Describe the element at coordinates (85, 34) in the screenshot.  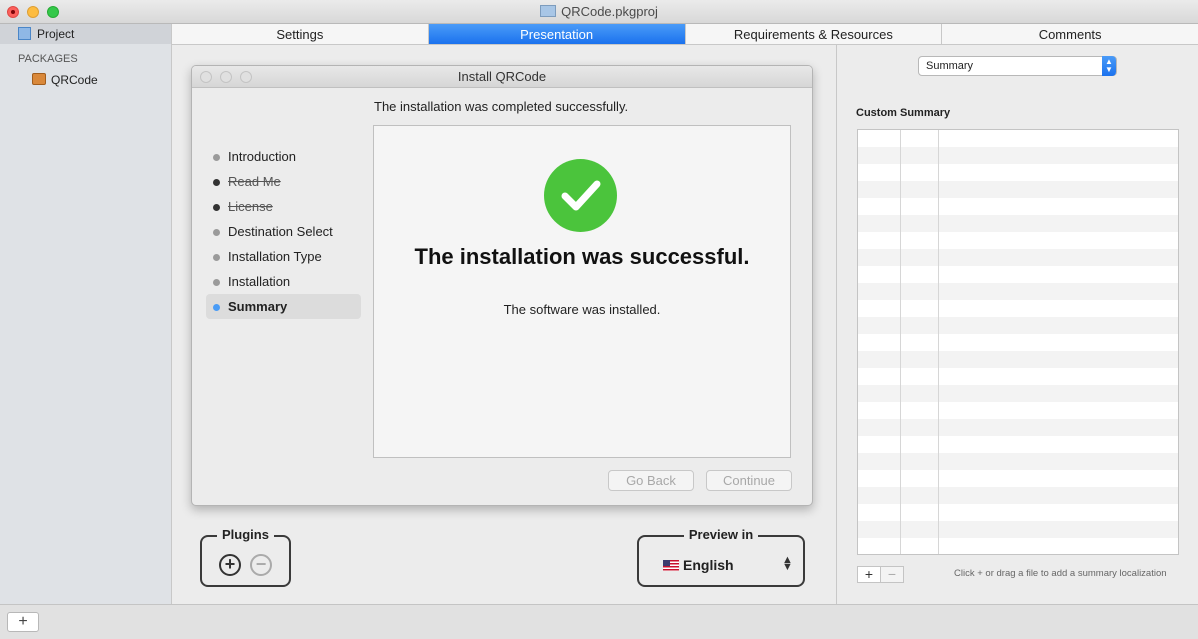
I see `sidebar-item-project: Project` at that location.